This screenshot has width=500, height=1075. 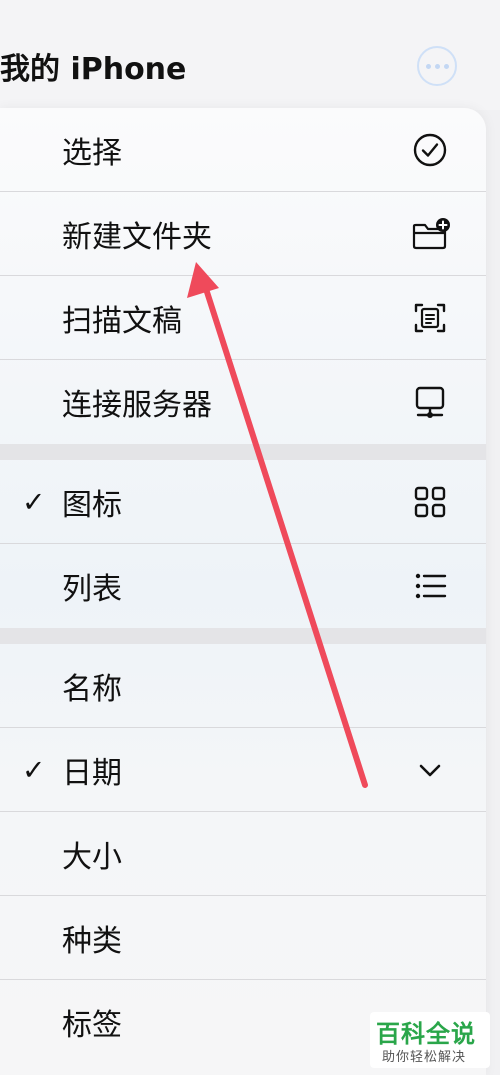 I want to click on menu-item-select: 选择, so click(x=243, y=150).